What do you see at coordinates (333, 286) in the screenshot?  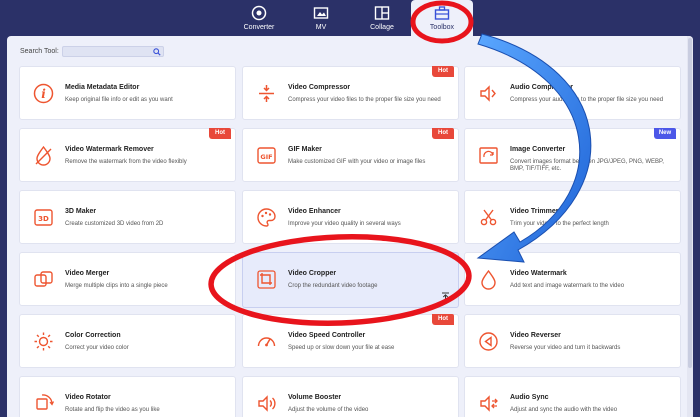 I see `tool-description: Crop the redundant video footage` at bounding box center [333, 286].